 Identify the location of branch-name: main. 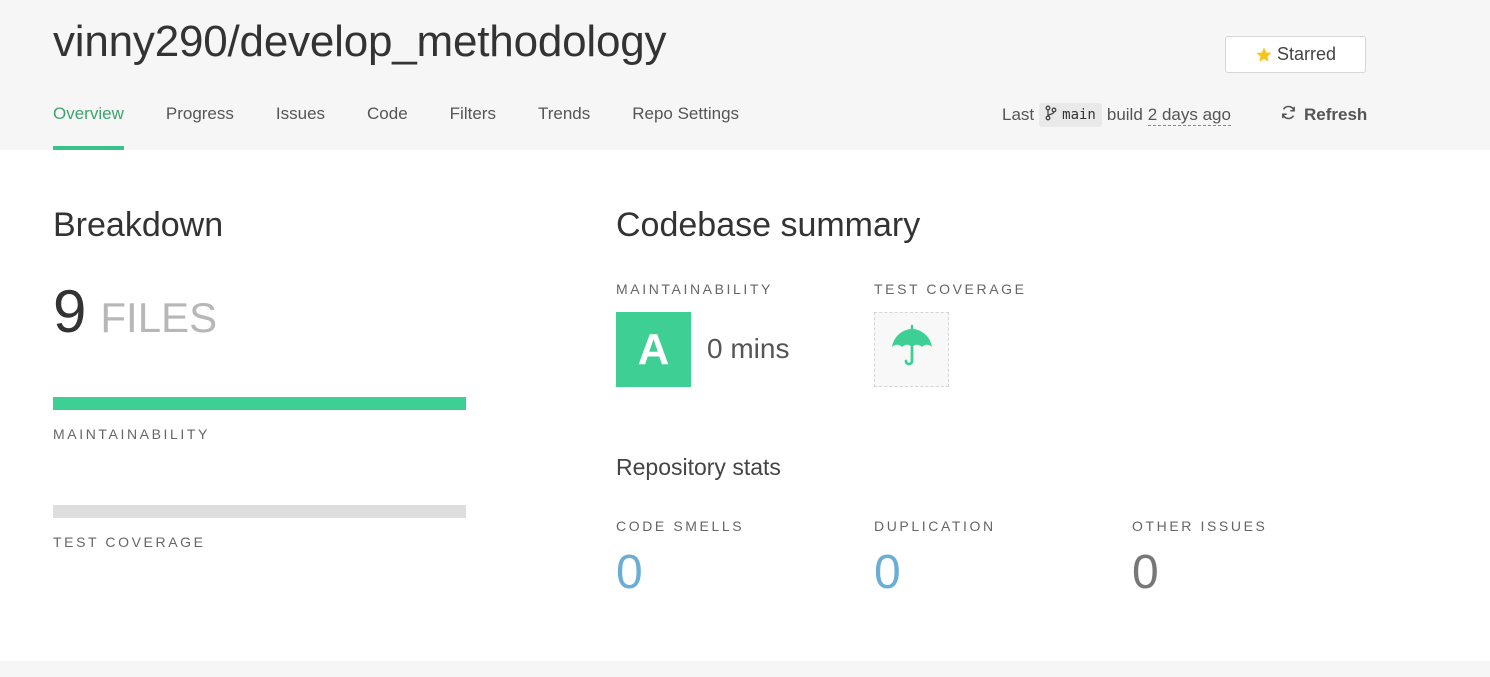
(1079, 115).